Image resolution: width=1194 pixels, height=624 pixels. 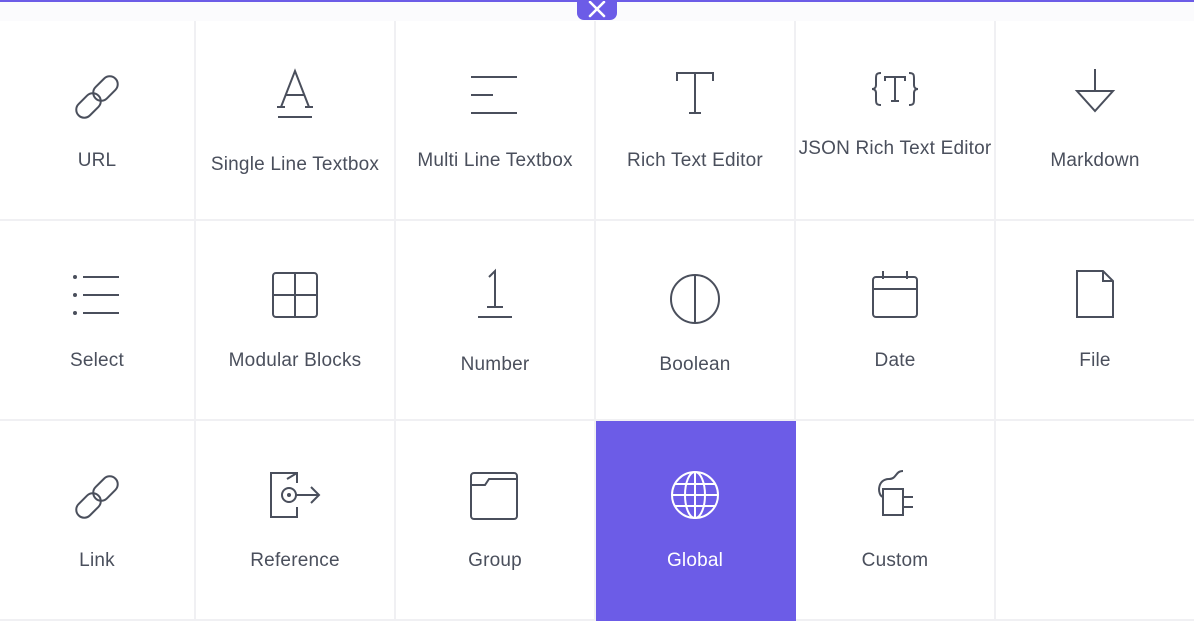 What do you see at coordinates (895, 497) in the screenshot?
I see `plug-icon` at bounding box center [895, 497].